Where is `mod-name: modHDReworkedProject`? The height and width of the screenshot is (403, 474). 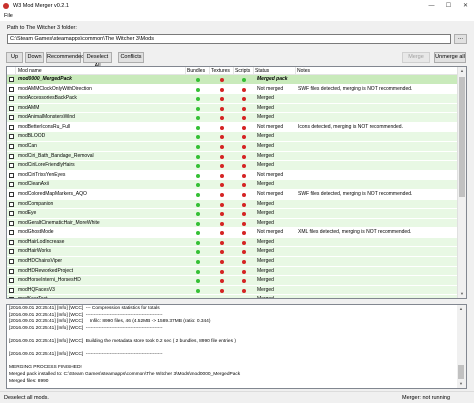
mod-name: modHDReworkedProject is located at coordinates (46, 270).